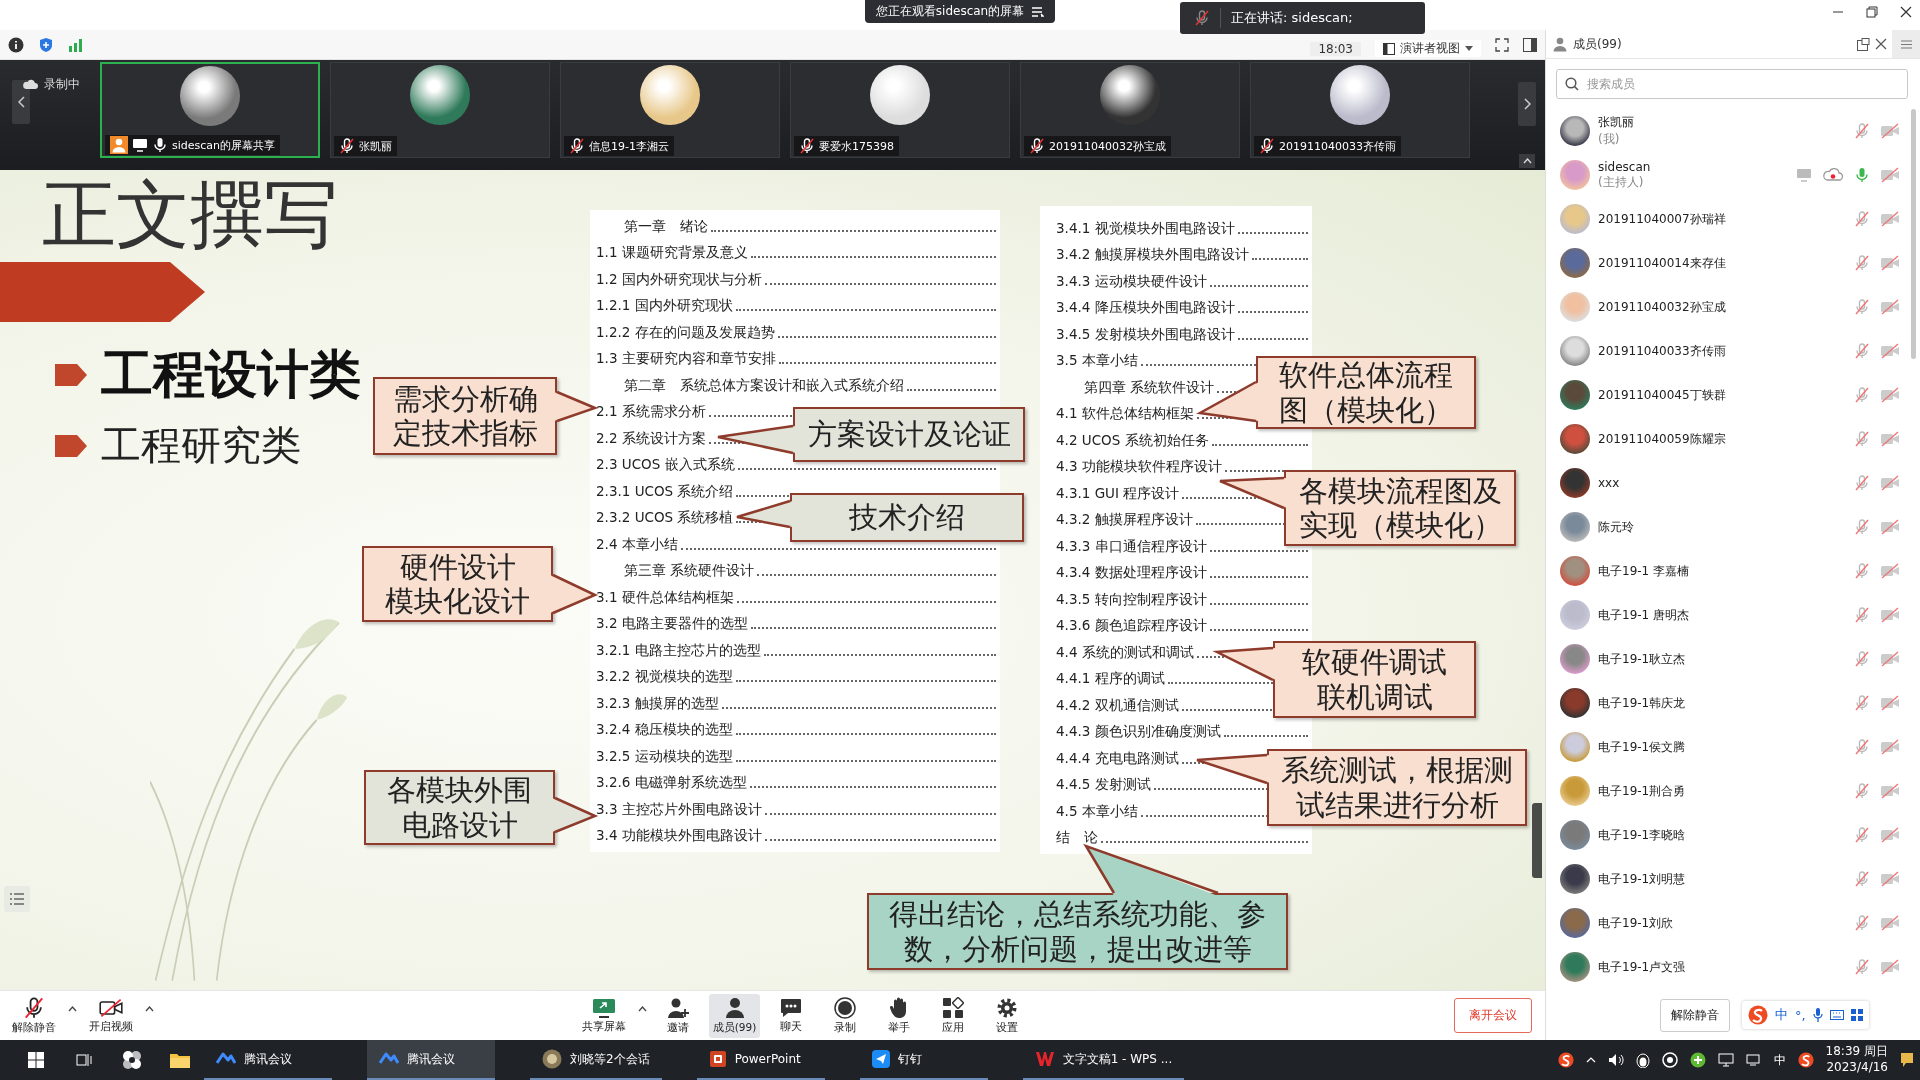  I want to click on leave-meeting-button: 离开会议, so click(1493, 1015).